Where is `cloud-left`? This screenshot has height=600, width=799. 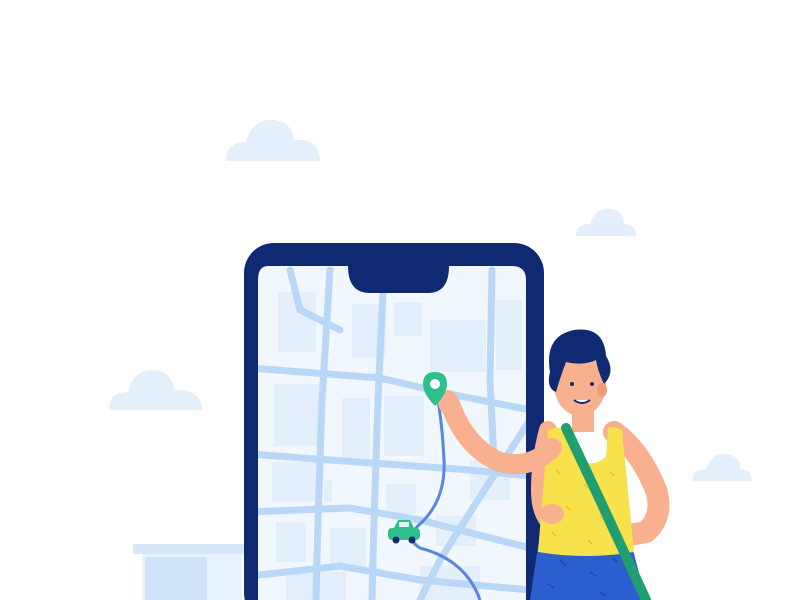
cloud-left is located at coordinates (155, 389).